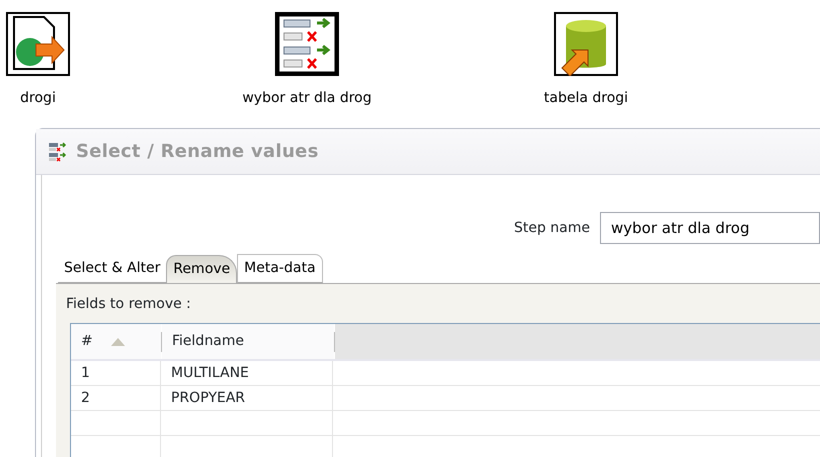 This screenshot has width=820, height=457. I want to click on table-cell-text: 2, so click(85, 398).